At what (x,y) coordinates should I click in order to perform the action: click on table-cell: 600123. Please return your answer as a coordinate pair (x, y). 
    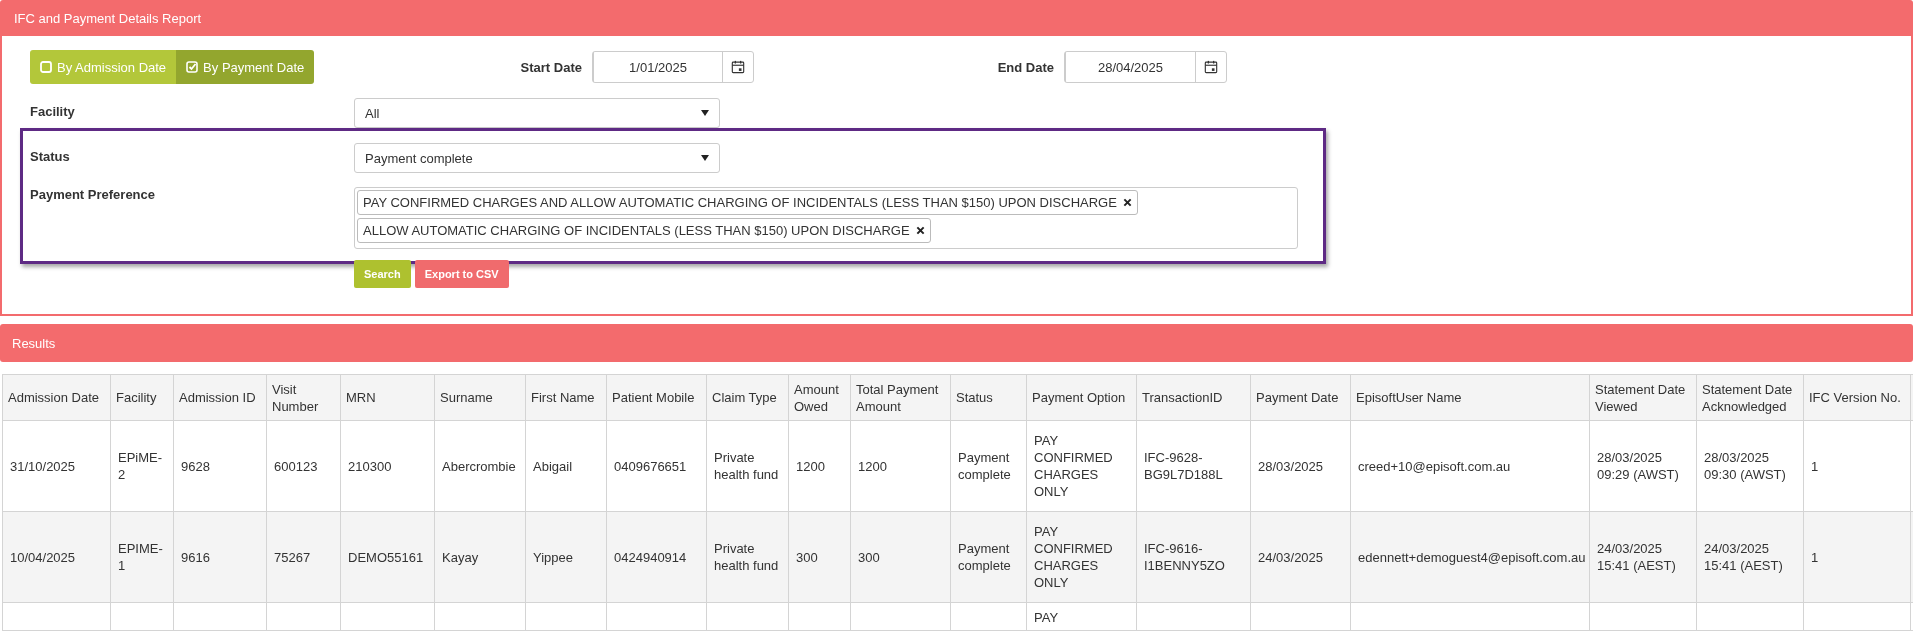
    Looking at the image, I should click on (303, 466).